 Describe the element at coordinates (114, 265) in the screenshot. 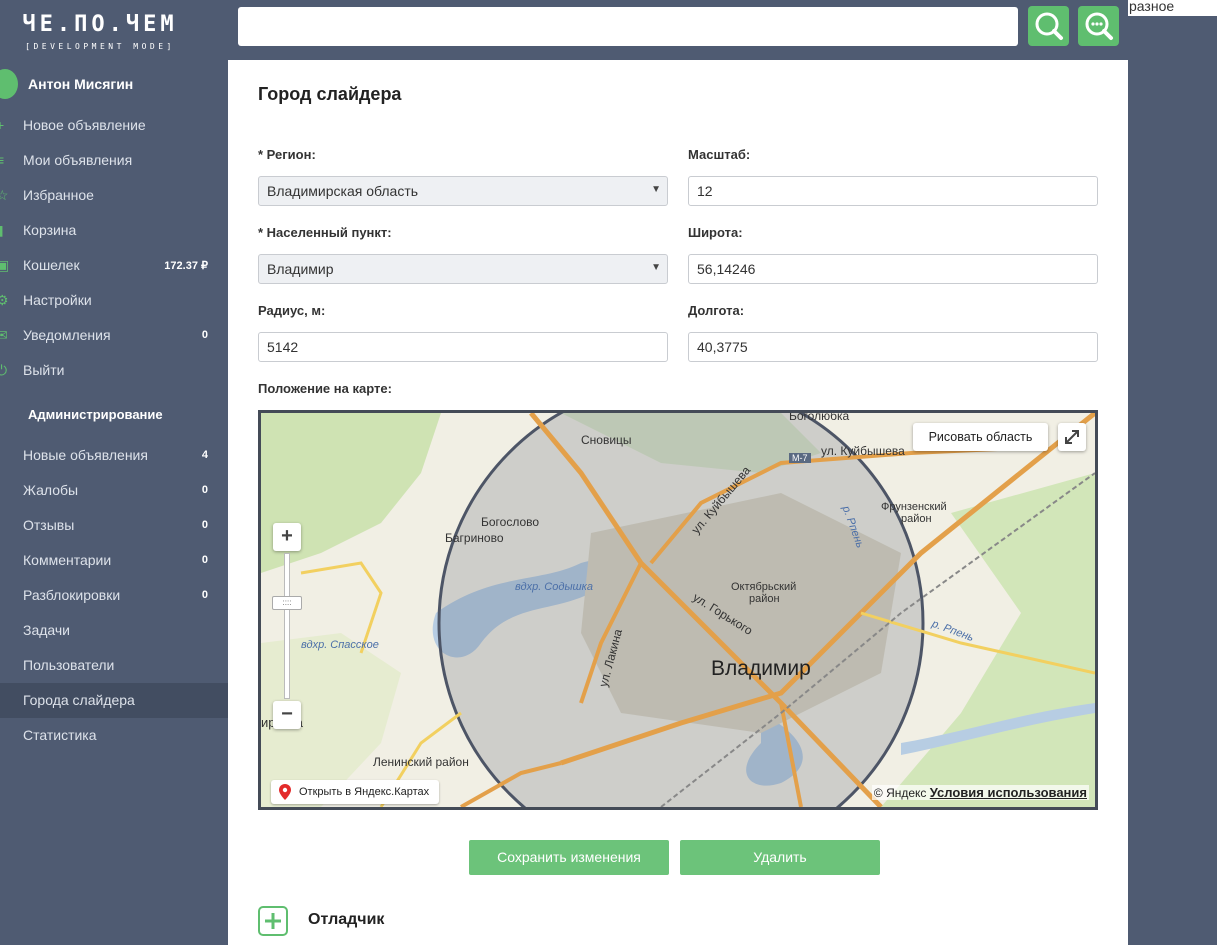

I see `sidebar-item-wallet: ▣ Кошелек 172.37 ₽` at that location.